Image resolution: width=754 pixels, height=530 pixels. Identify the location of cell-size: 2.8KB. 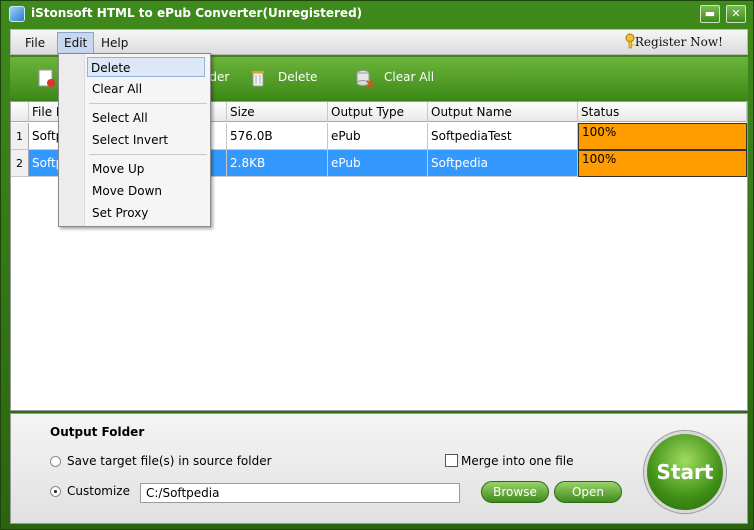
(277, 163).